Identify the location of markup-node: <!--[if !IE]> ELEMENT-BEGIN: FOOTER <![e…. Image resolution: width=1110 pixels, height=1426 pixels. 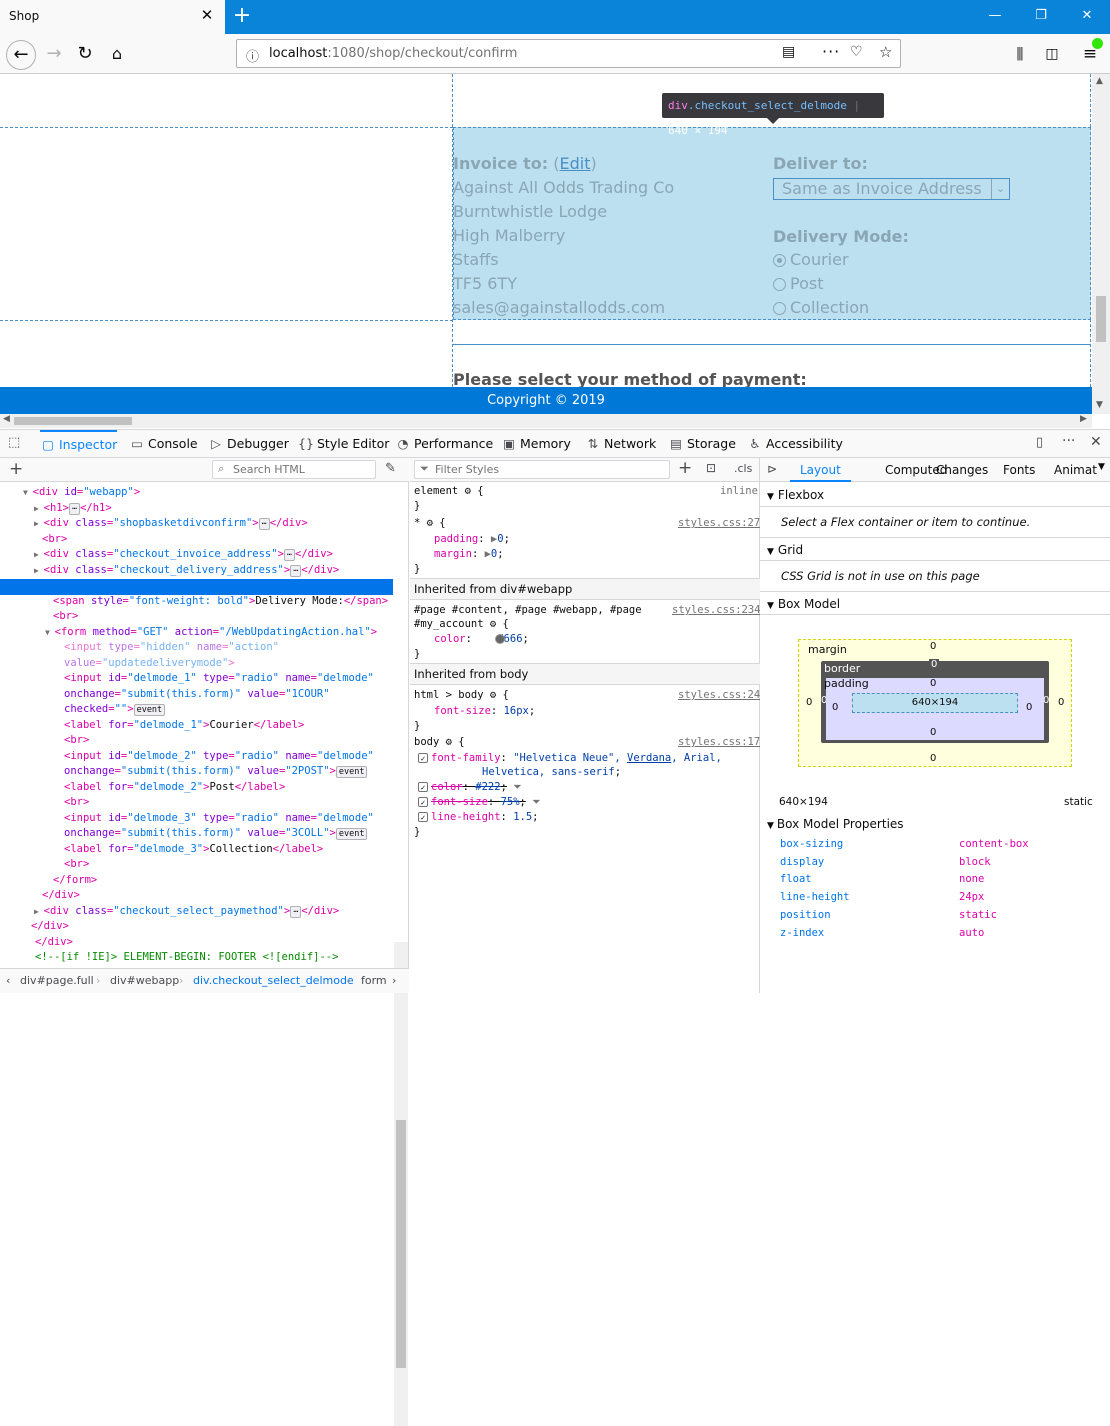
(186, 957).